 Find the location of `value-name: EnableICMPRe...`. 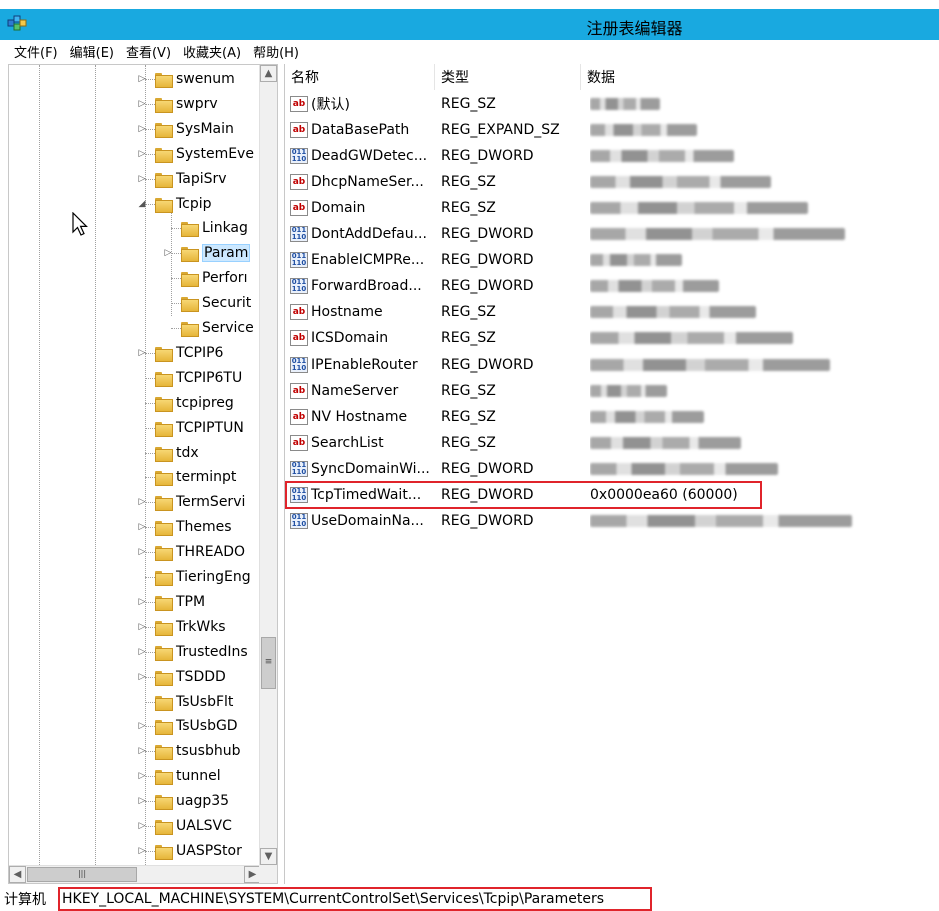

value-name: EnableICMPRe... is located at coordinates (368, 260).